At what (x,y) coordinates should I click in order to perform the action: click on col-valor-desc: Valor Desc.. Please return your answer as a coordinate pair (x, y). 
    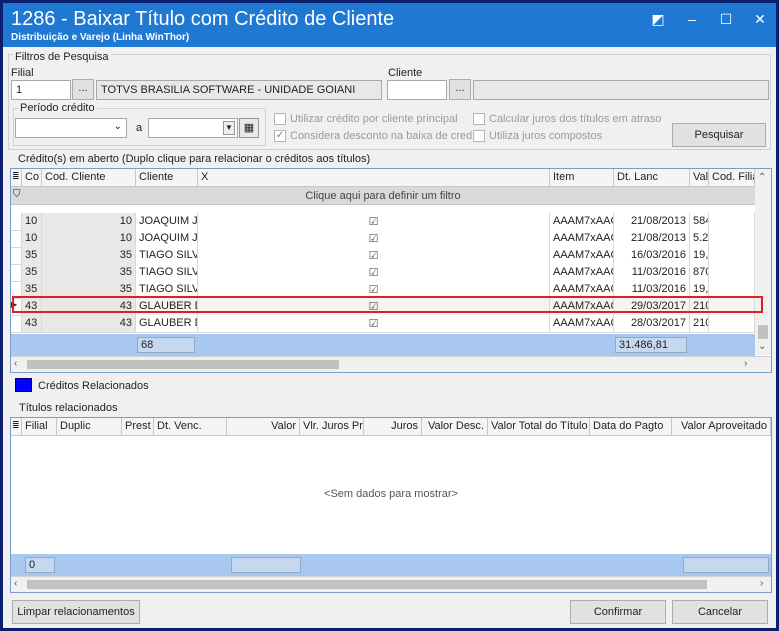
    Looking at the image, I should click on (455, 427).